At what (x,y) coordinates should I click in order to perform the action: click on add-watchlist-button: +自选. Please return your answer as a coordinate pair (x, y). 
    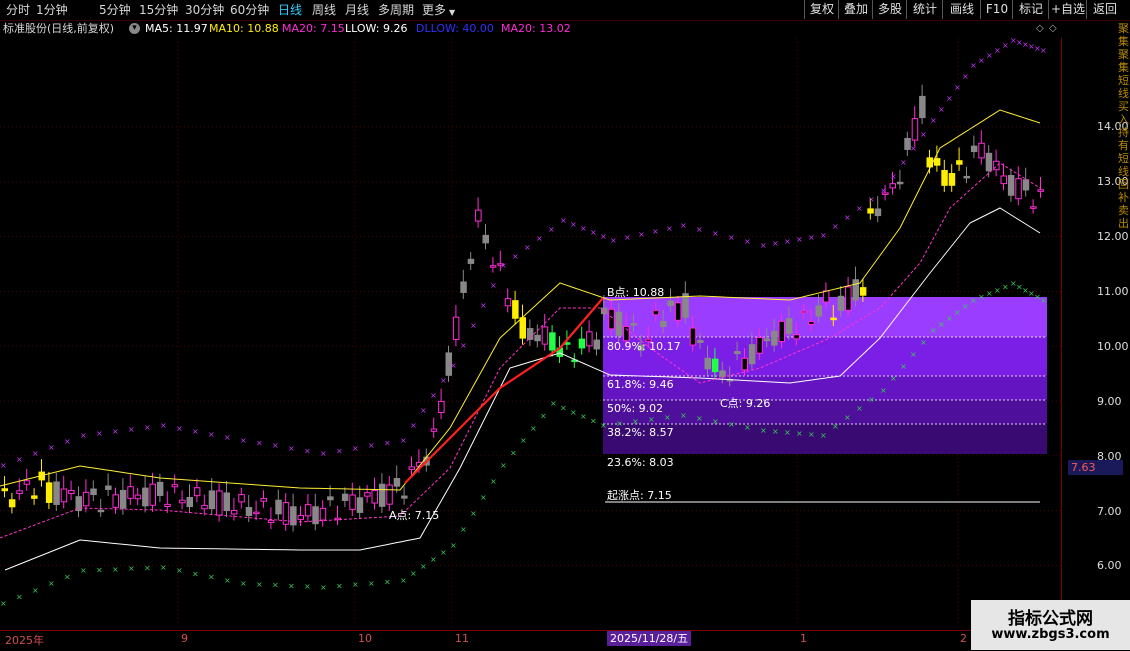
    Looking at the image, I should click on (1067, 9).